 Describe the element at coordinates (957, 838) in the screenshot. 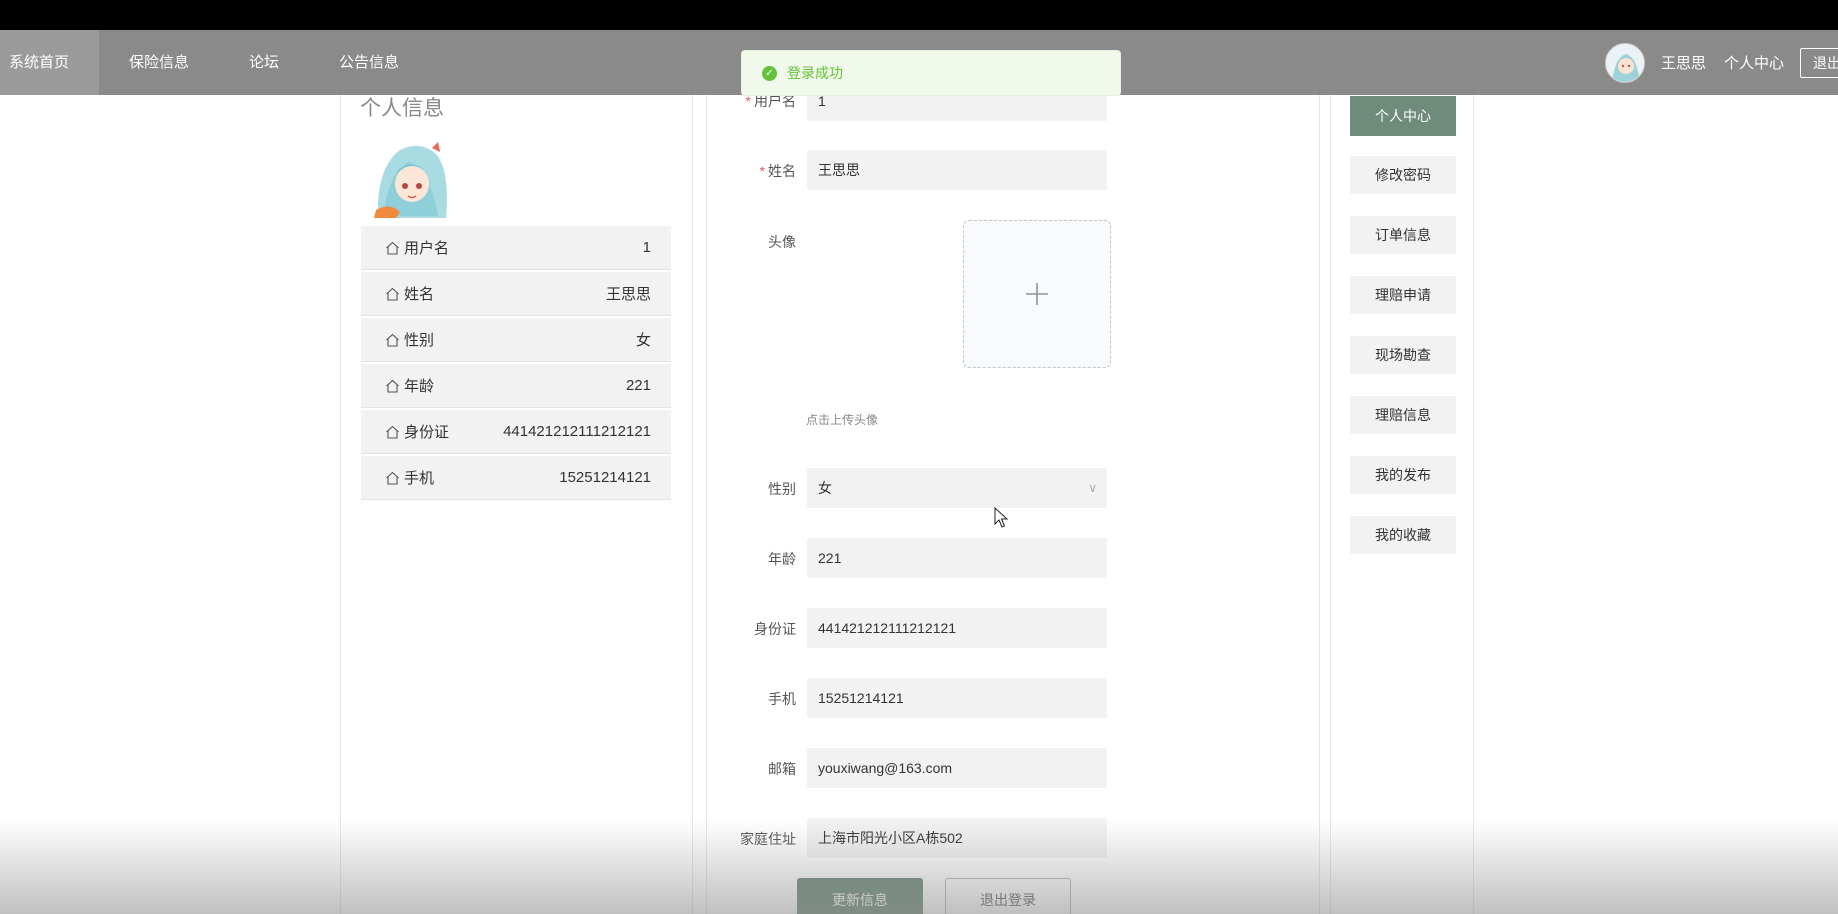

I see `address-field: 上海市阳光小区A栋502` at that location.